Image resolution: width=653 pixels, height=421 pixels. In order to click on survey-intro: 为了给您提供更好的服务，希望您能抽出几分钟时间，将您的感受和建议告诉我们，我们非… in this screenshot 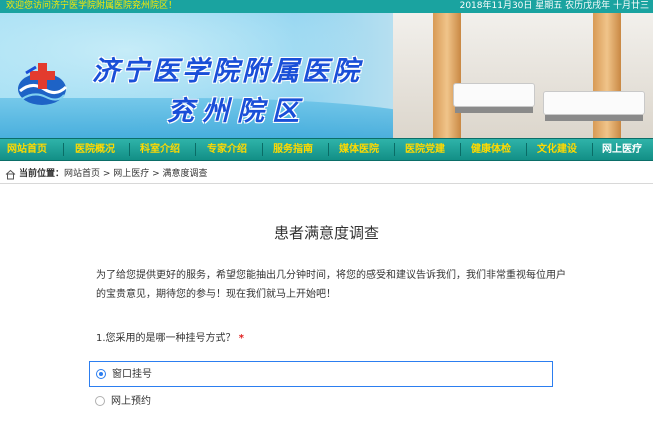, I will do `click(331, 285)`.